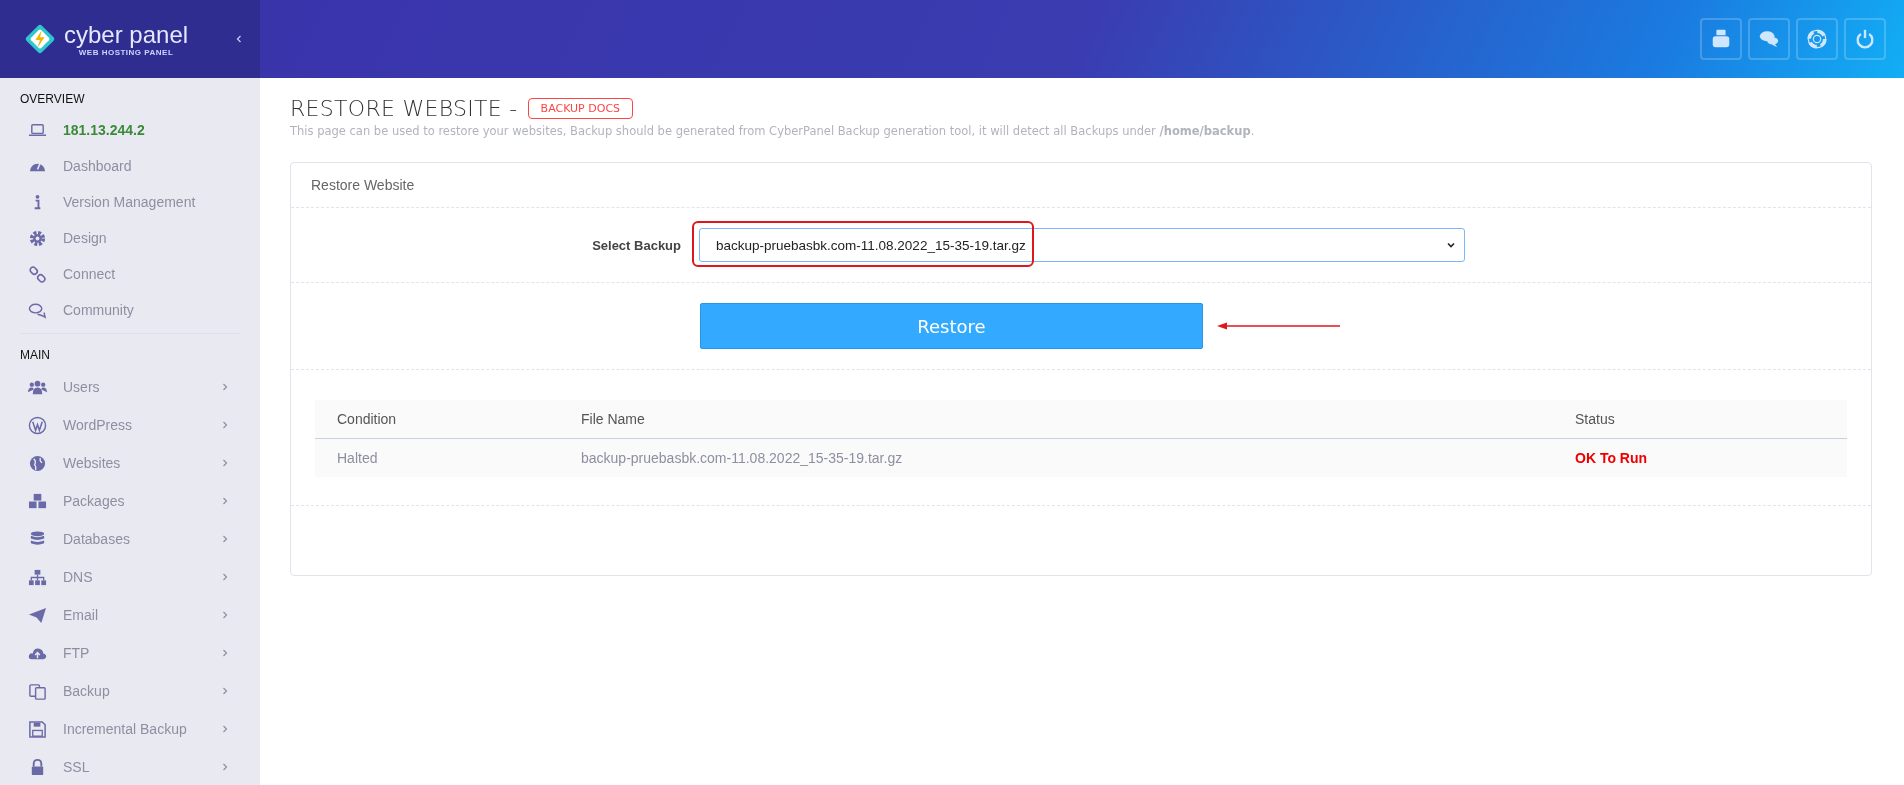 This screenshot has width=1904, height=785. Describe the element at coordinates (580, 108) in the screenshot. I see `backup-docs-link: BACKUP DOCS` at that location.